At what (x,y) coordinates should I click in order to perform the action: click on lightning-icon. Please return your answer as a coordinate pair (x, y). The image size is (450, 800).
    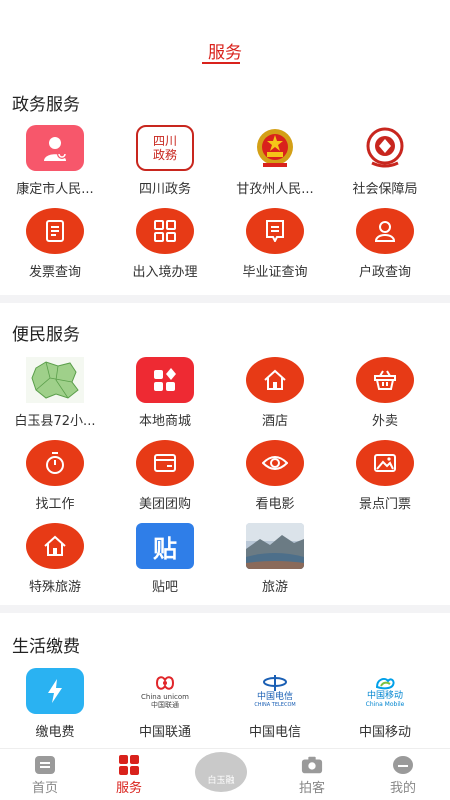
    Looking at the image, I should click on (55, 691).